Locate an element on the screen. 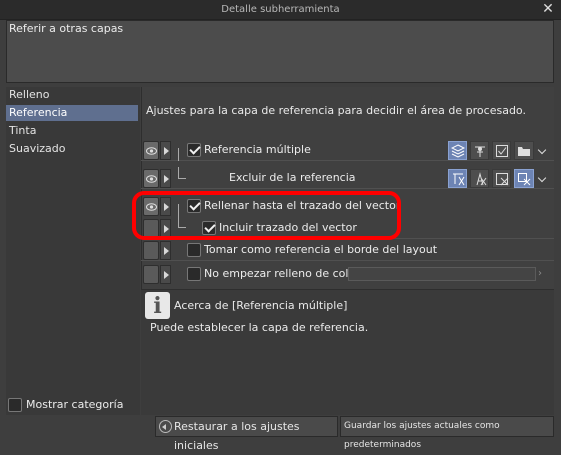  folder-icon is located at coordinates (524, 150).